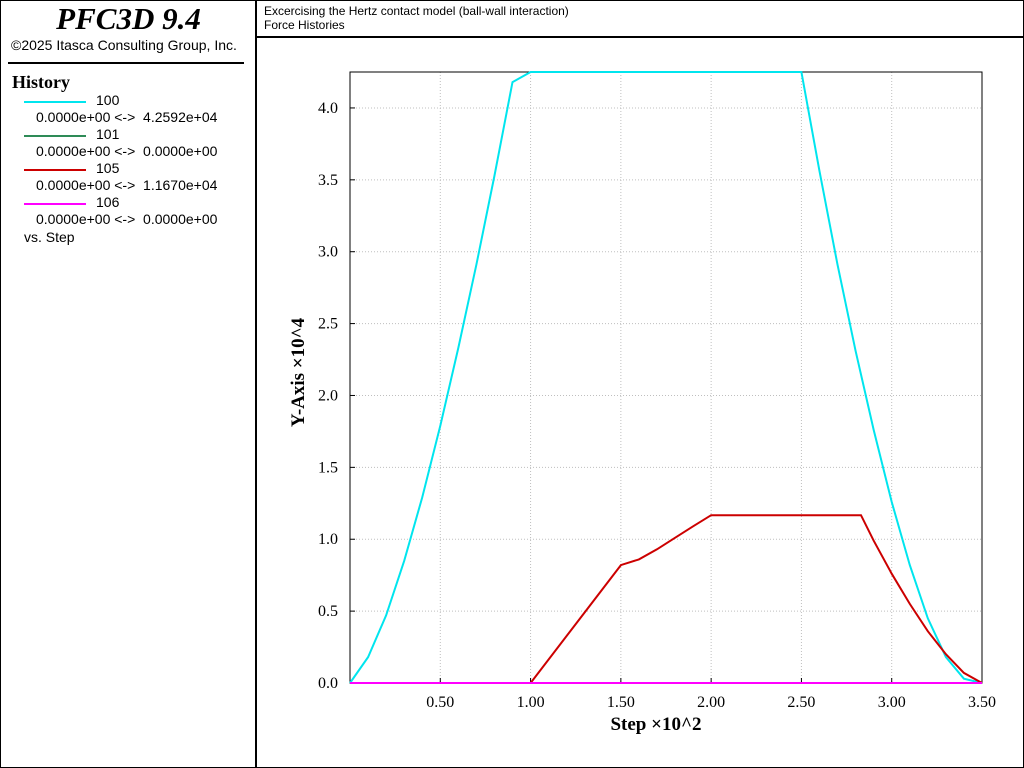 Image resolution: width=1024 pixels, height=768 pixels. I want to click on y-tick-label: 0.0, so click(328, 683).